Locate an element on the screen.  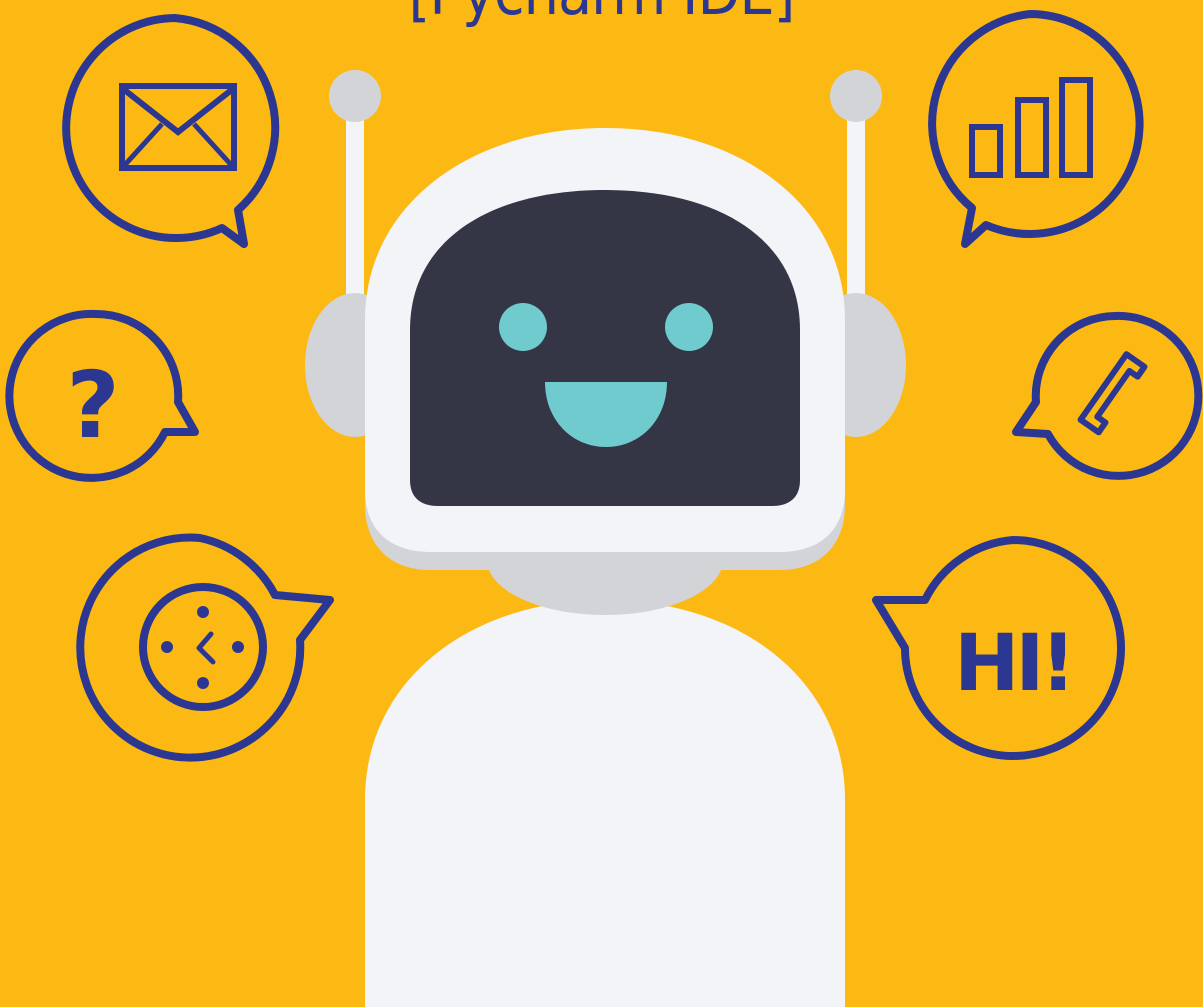
eye-right is located at coordinates (689, 327).